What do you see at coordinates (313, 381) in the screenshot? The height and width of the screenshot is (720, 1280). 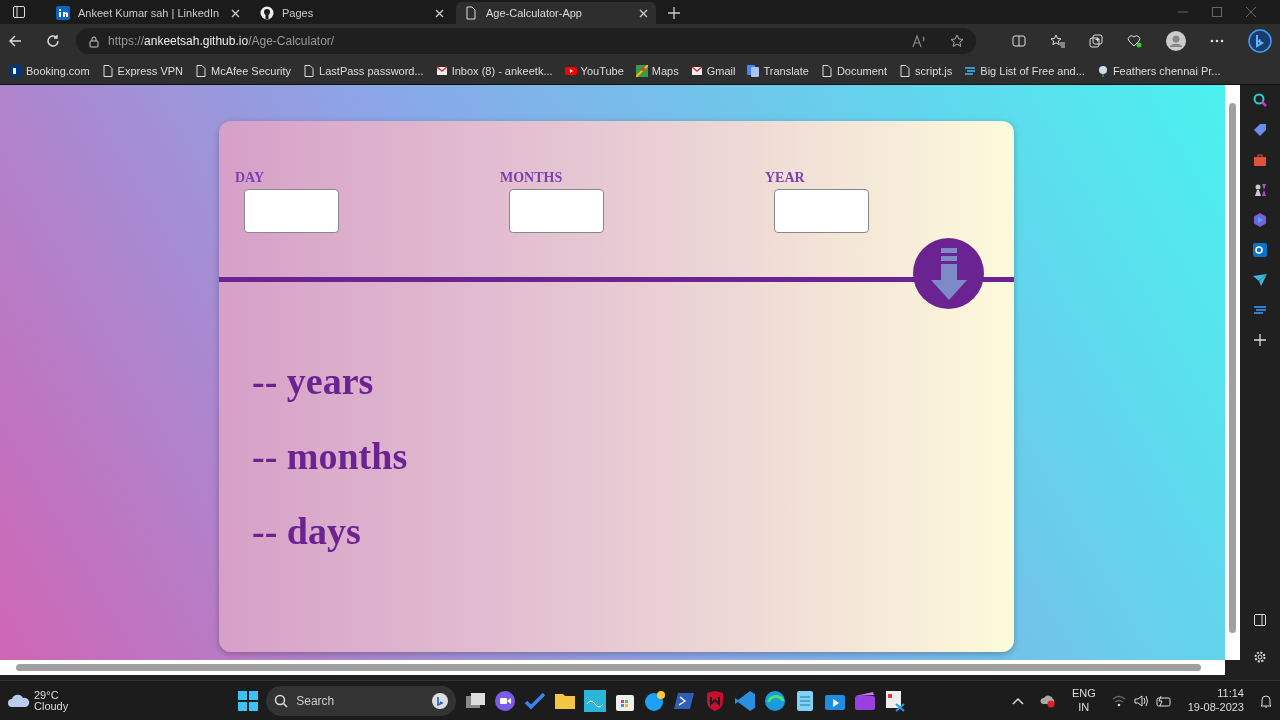 I see `result-text: -- years` at bounding box center [313, 381].